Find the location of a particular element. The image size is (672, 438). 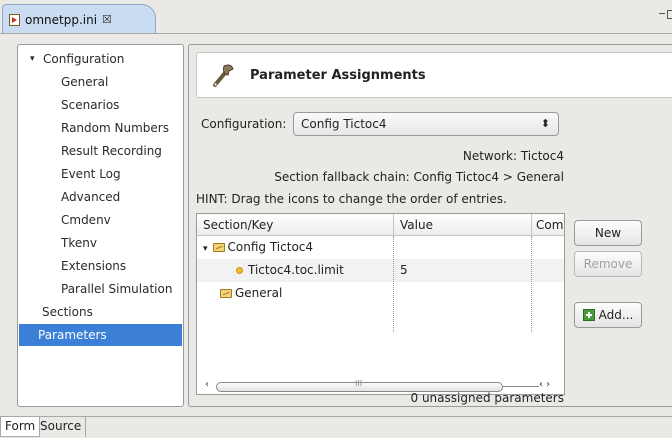

tree-item-event-log: Event Log is located at coordinates (91, 174).